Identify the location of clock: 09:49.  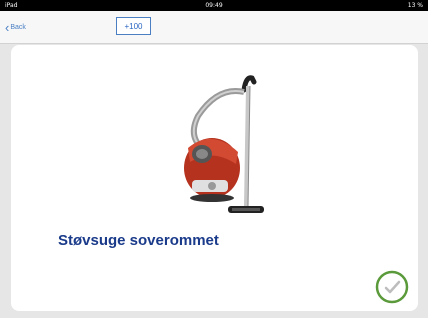
(214, 5).